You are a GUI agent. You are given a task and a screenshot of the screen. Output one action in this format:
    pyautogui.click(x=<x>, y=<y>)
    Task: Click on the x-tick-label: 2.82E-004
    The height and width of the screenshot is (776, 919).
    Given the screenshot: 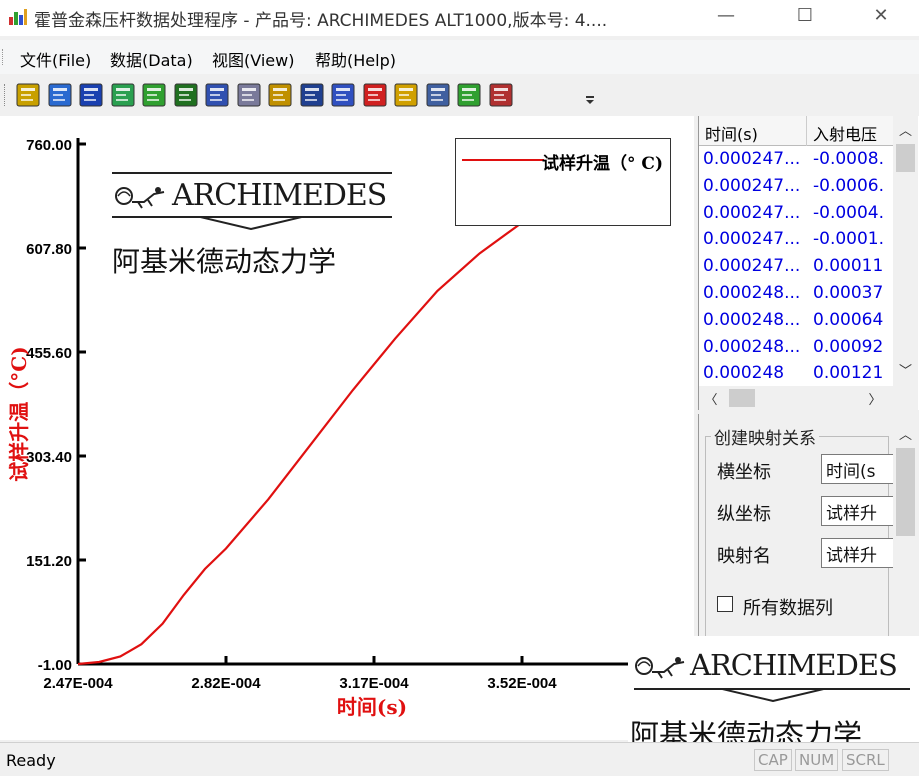 What is the action you would take?
    pyautogui.click(x=226, y=683)
    